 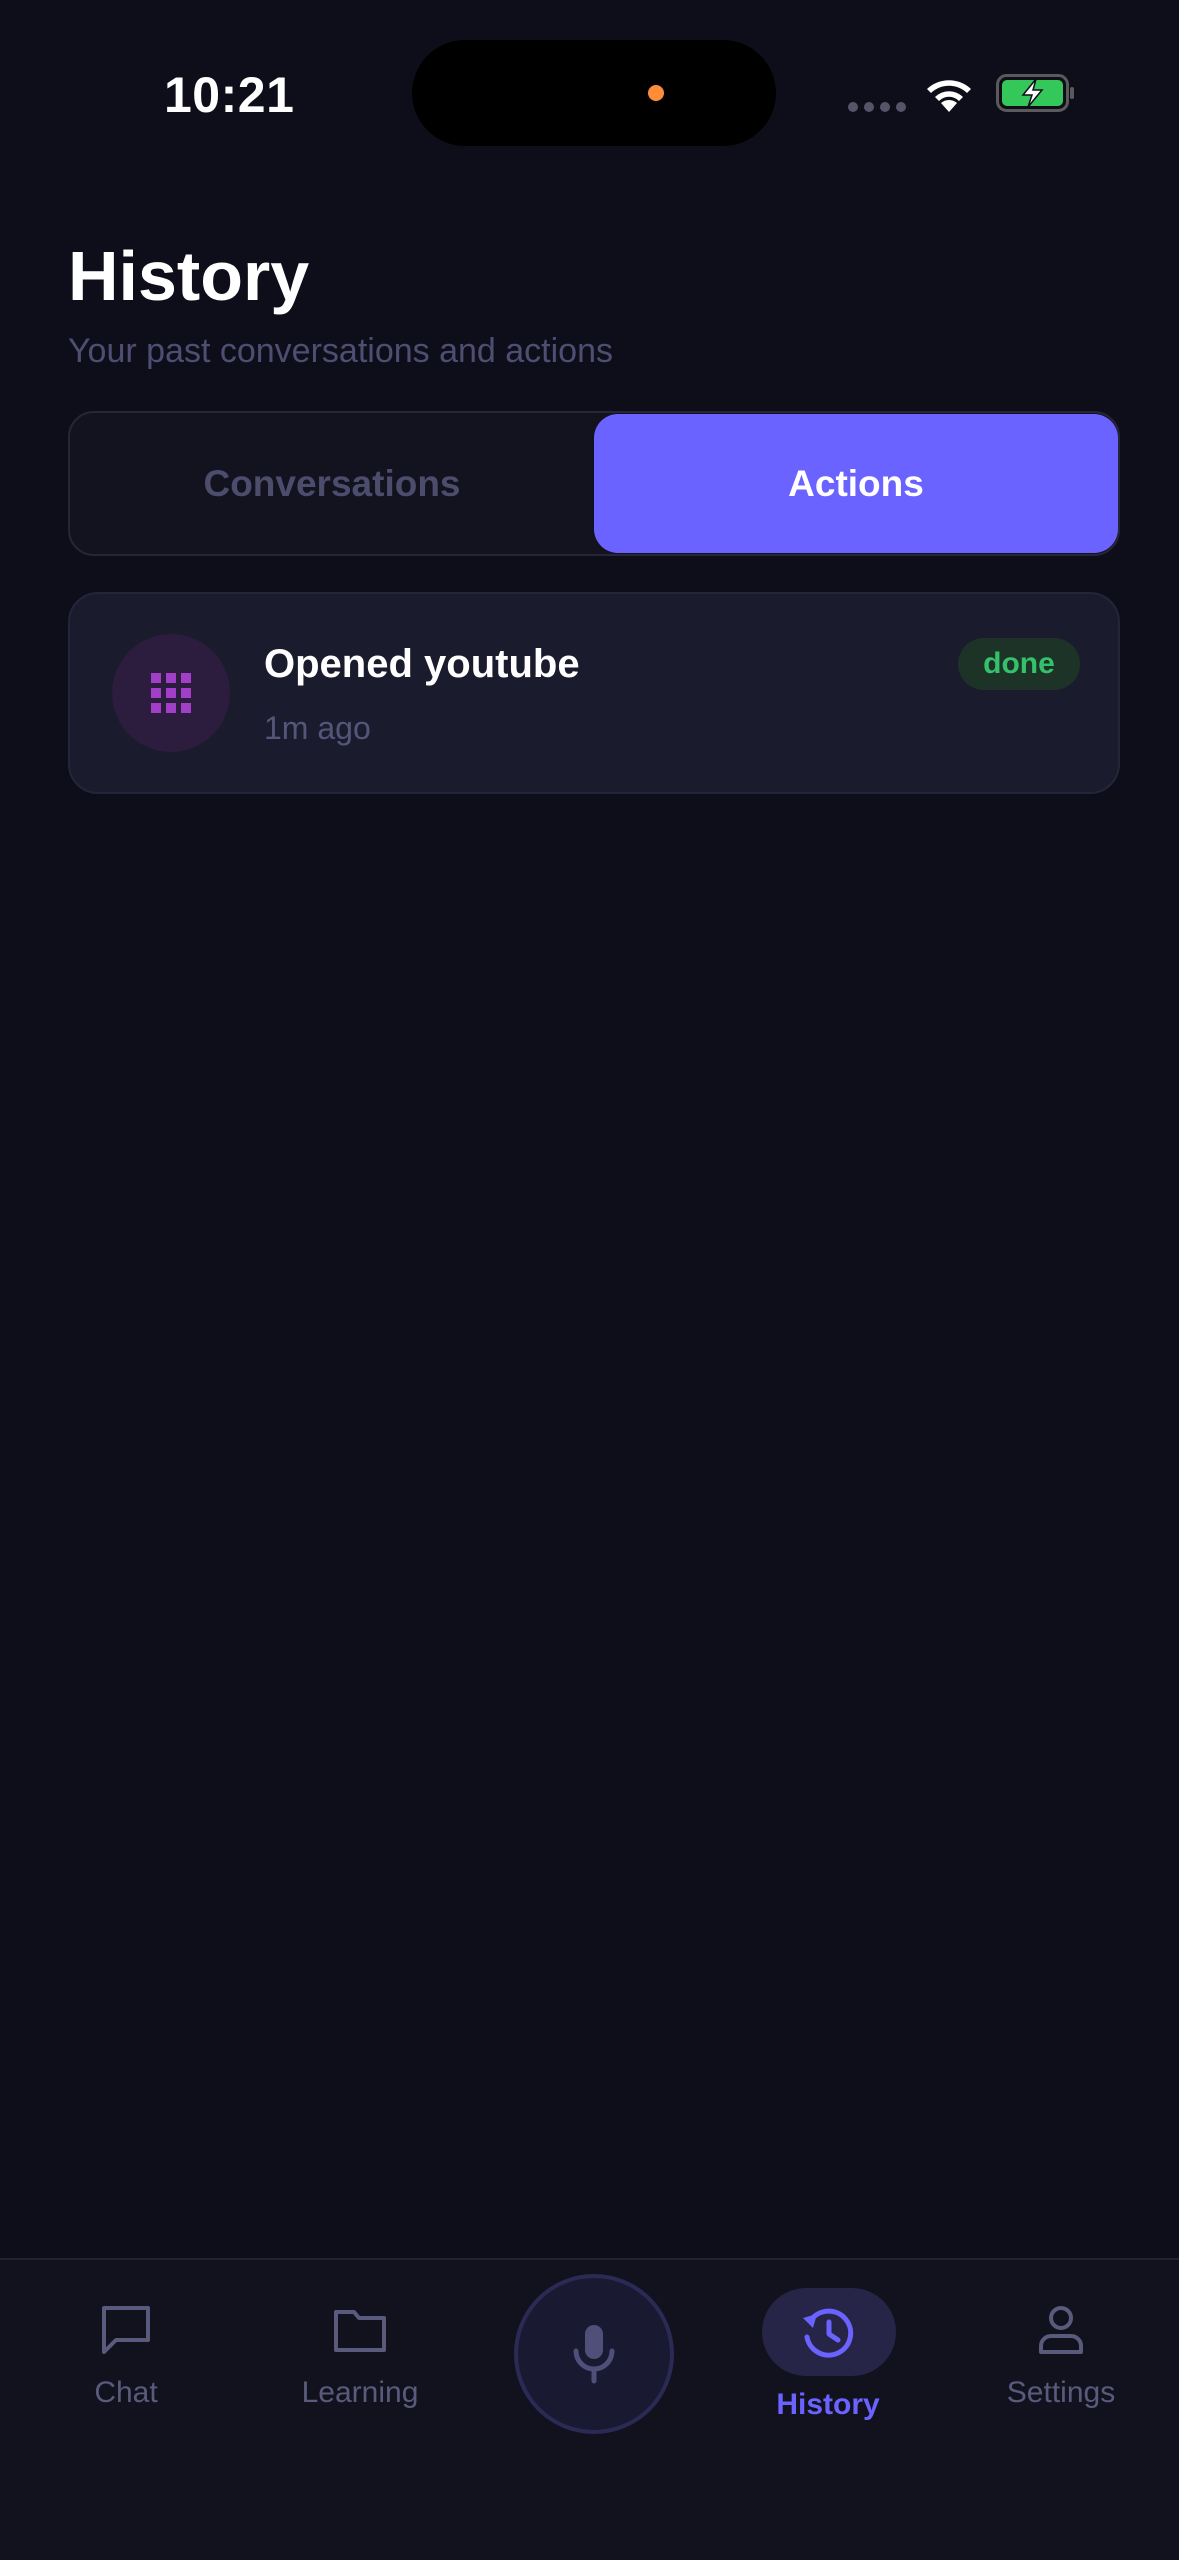 I want to click on microphone-icon, so click(x=594, y=2354).